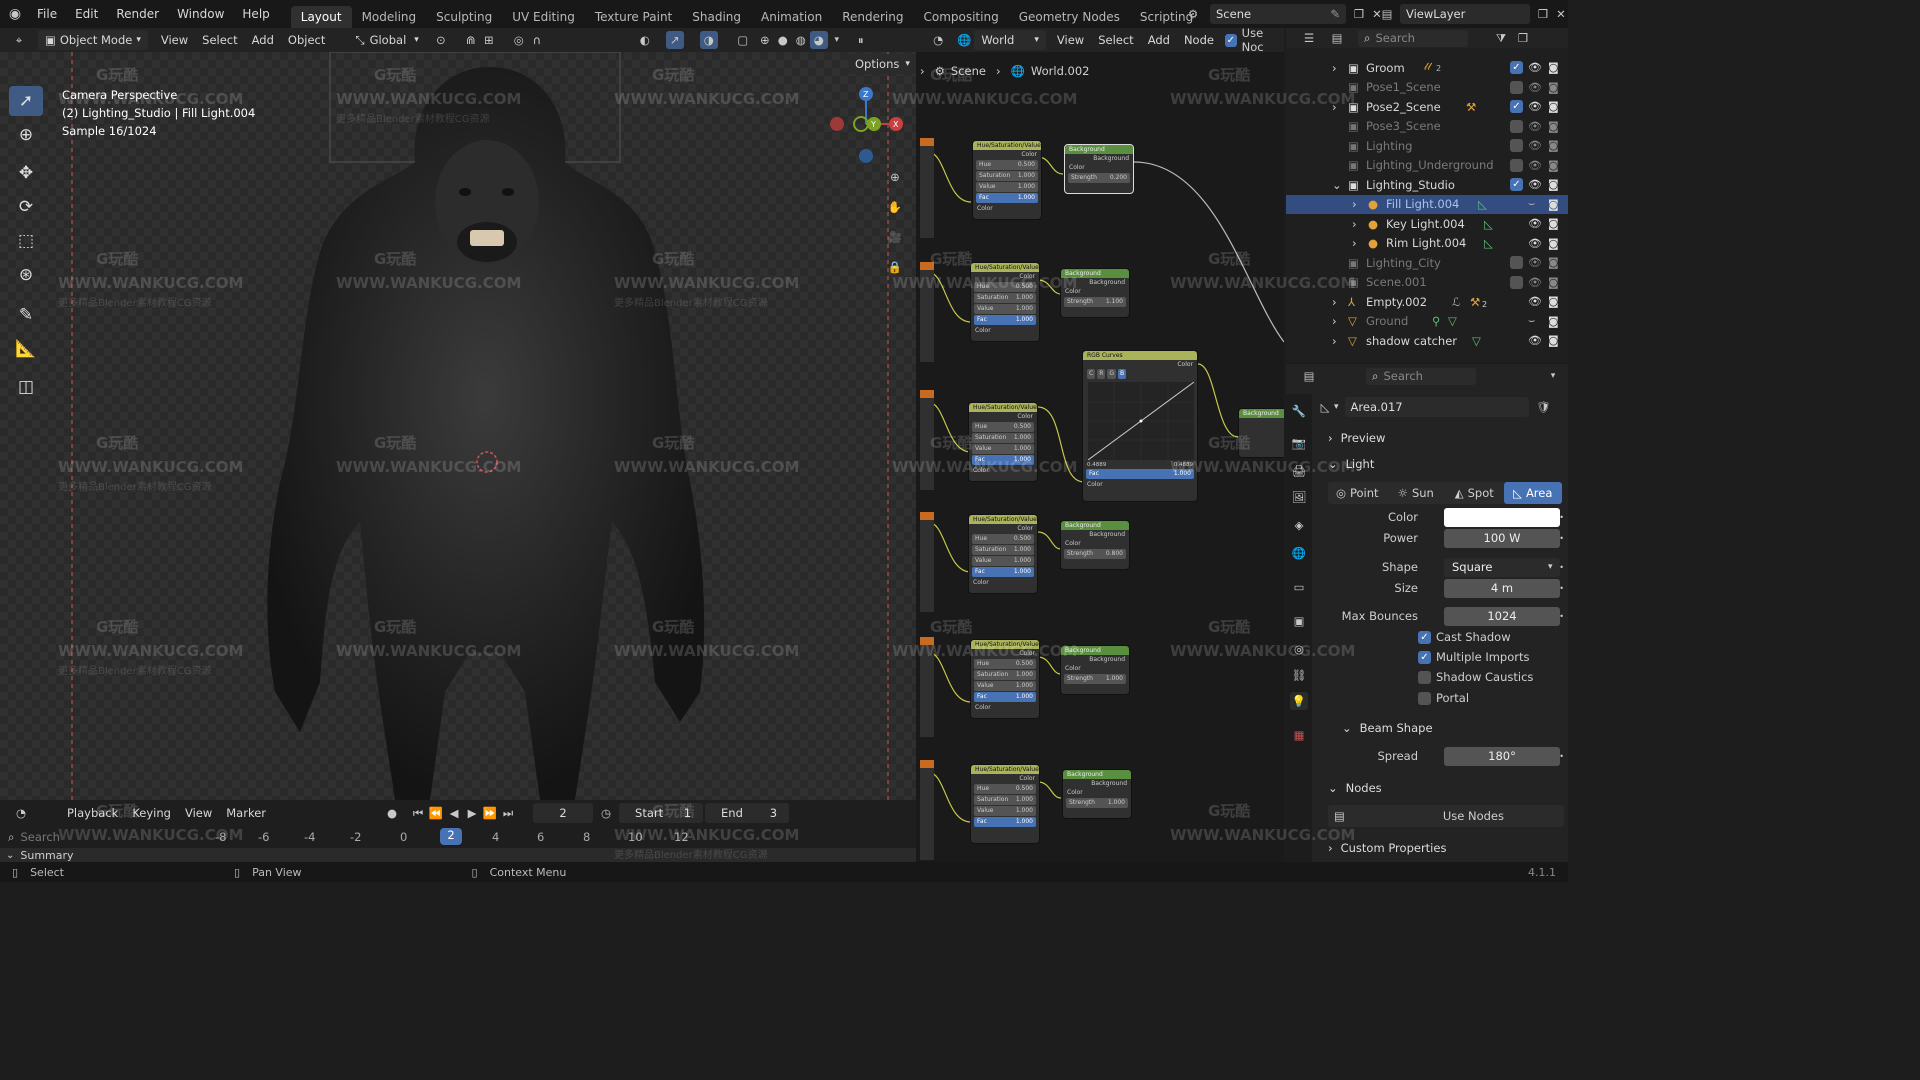 This screenshot has width=1920, height=1080. Describe the element at coordinates (151, 813) in the screenshot. I see `menu-keying: Keying` at that location.